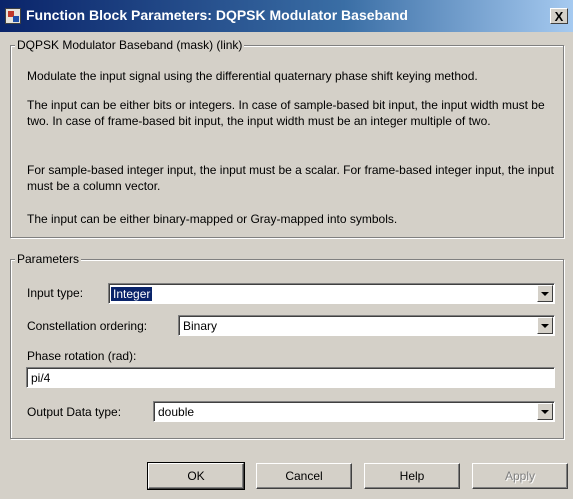 Image resolution: width=573 pixels, height=499 pixels. I want to click on parameters-legend: Parameters, so click(48, 259).